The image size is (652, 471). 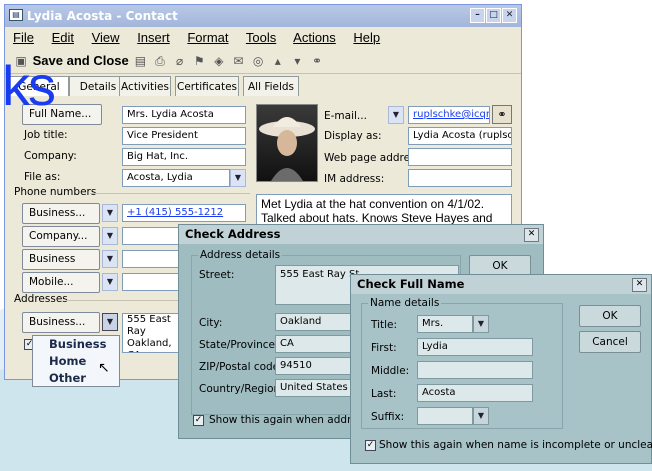 I want to click on address-line-2: Oakland, CA, so click(x=149, y=345).